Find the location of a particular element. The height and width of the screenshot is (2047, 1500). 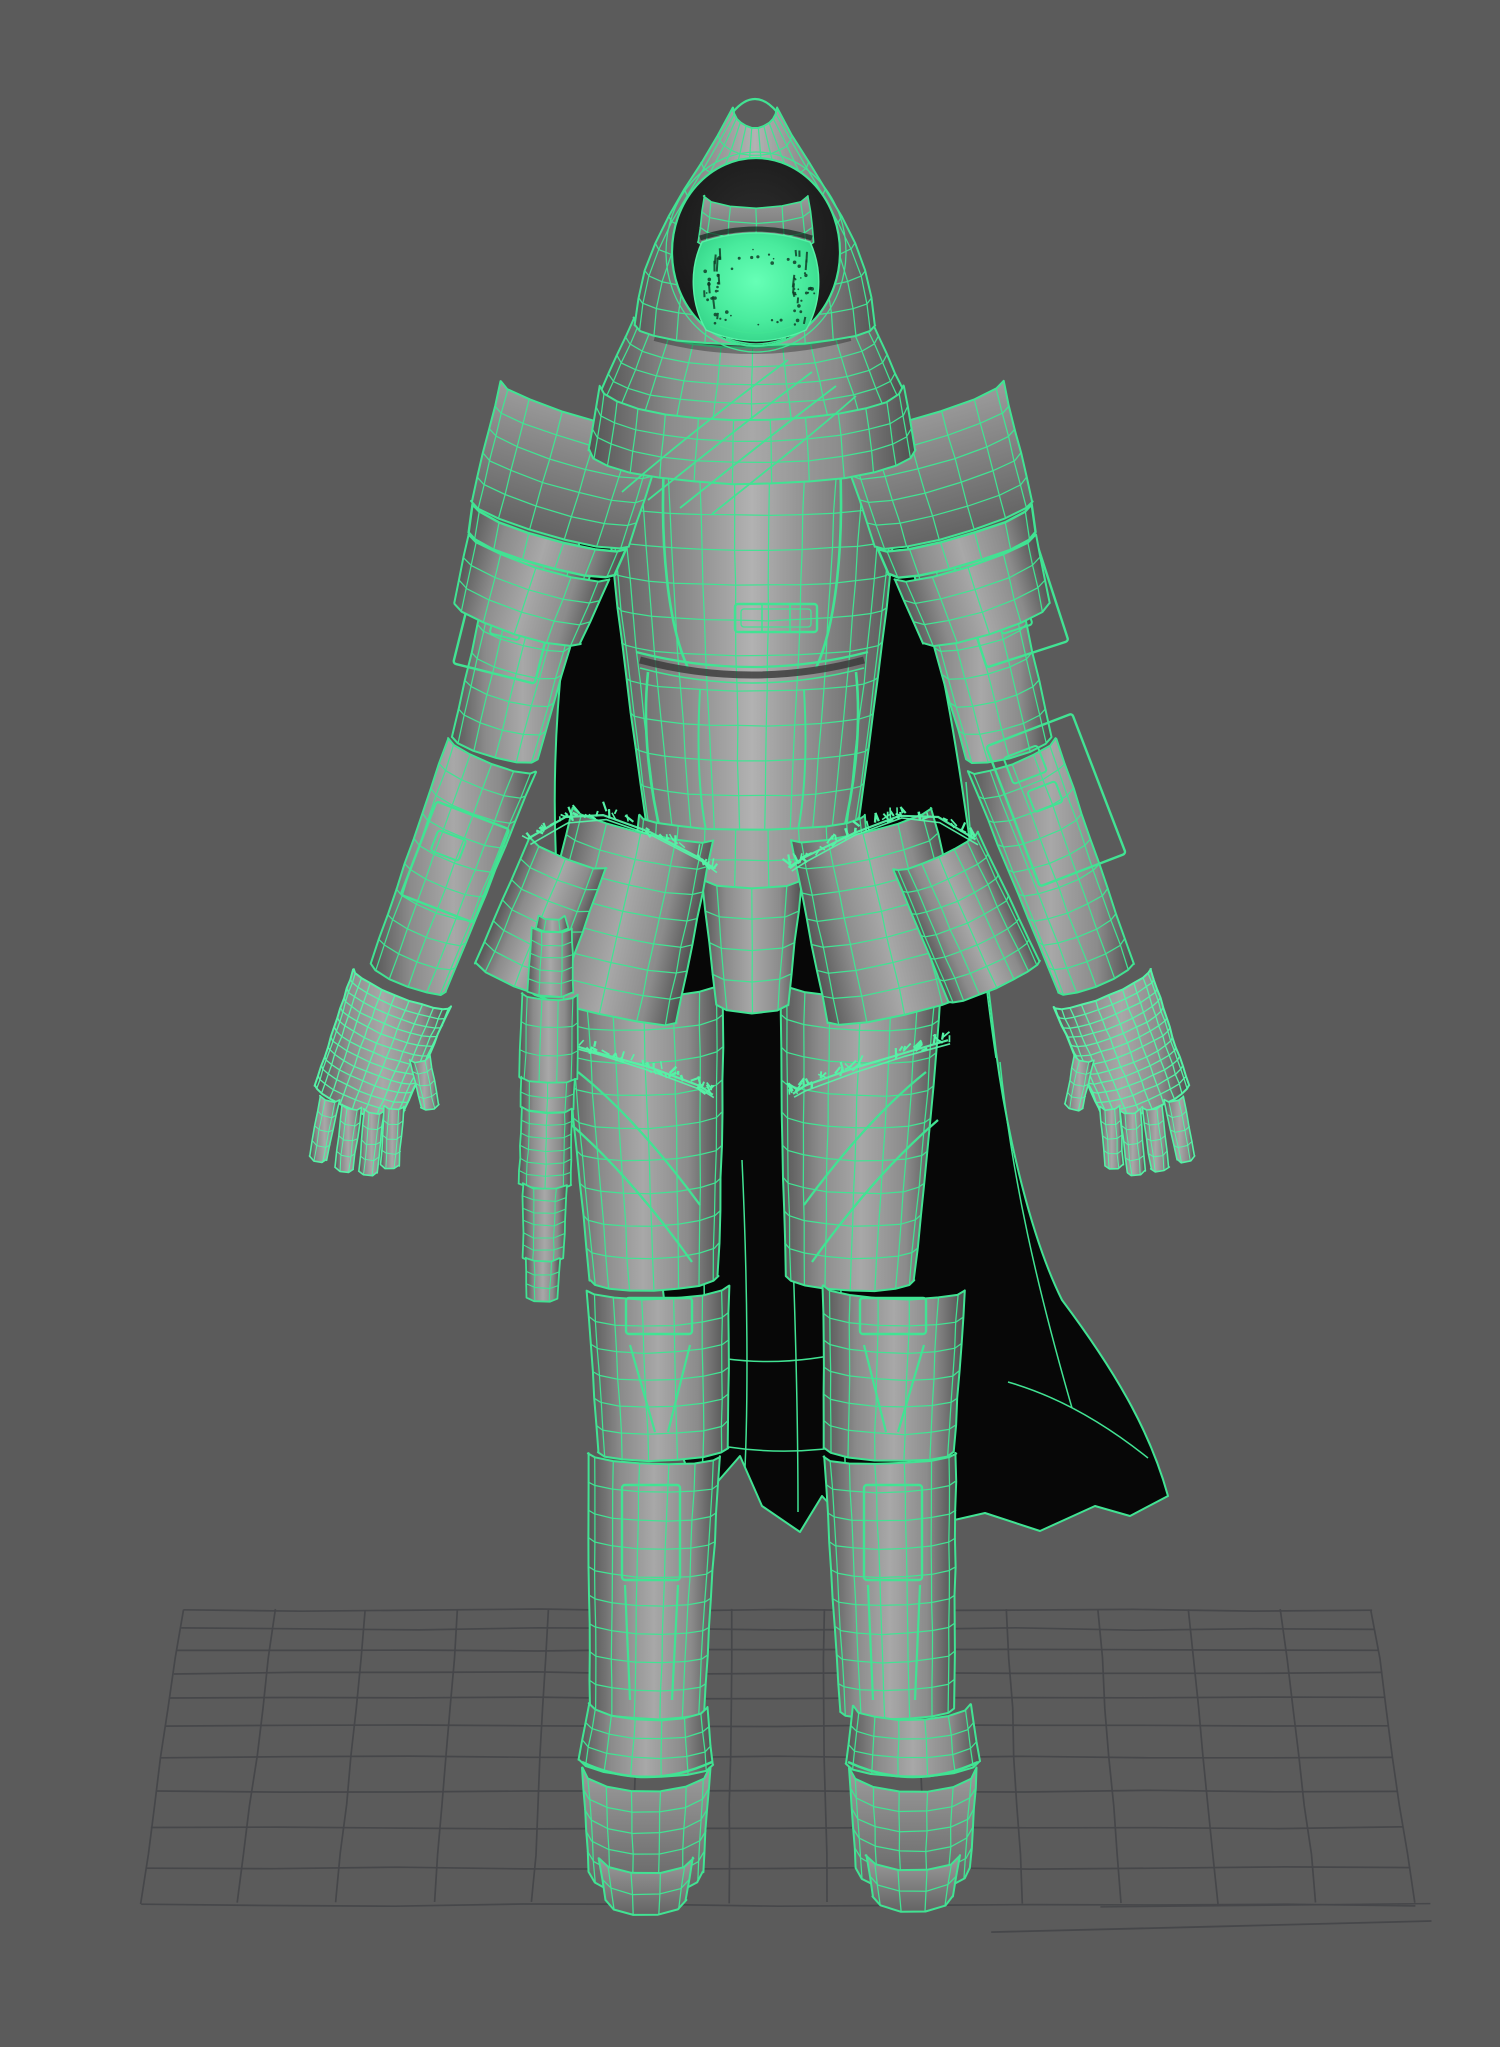

part-crotch-guard is located at coordinates (752, 946).